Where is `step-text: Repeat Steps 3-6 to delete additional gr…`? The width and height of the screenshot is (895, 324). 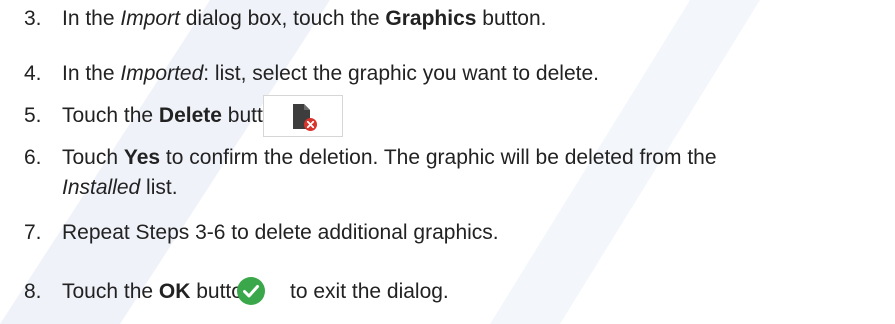 step-text: Repeat Steps 3-6 to delete additional gr… is located at coordinates (280, 232).